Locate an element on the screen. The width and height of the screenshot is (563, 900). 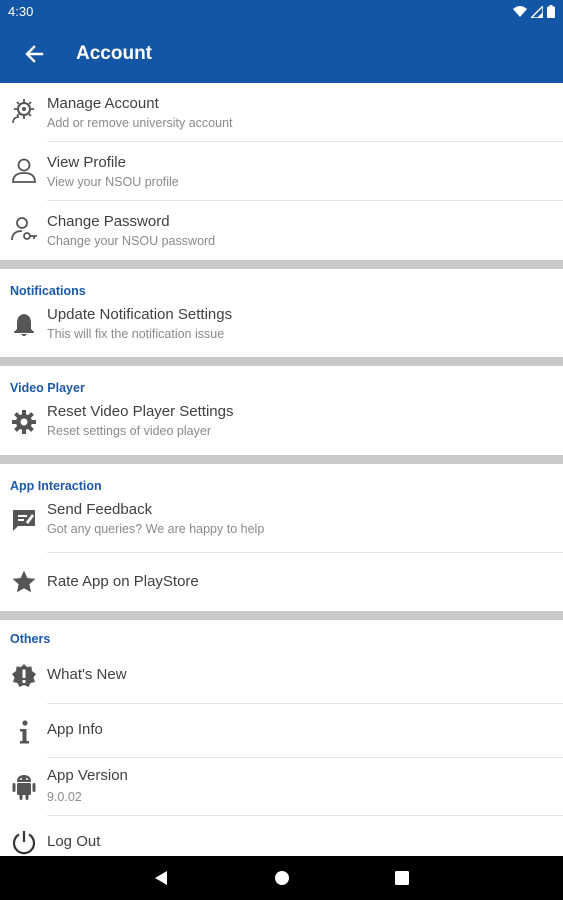
change-password-subtitle: Change your NSOU password is located at coordinates (131, 241).